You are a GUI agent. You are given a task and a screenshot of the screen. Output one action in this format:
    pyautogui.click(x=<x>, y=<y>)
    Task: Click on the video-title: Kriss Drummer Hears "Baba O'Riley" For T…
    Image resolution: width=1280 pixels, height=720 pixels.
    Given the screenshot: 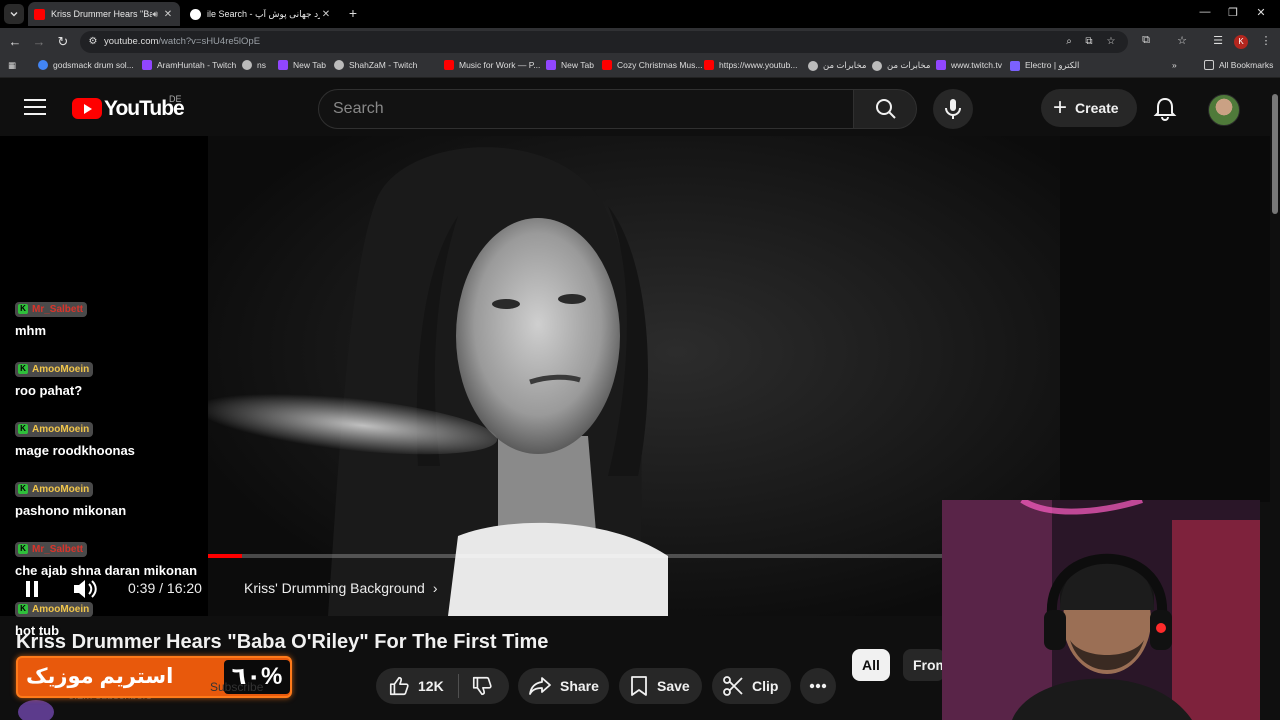 What is the action you would take?
    pyautogui.click(x=282, y=642)
    